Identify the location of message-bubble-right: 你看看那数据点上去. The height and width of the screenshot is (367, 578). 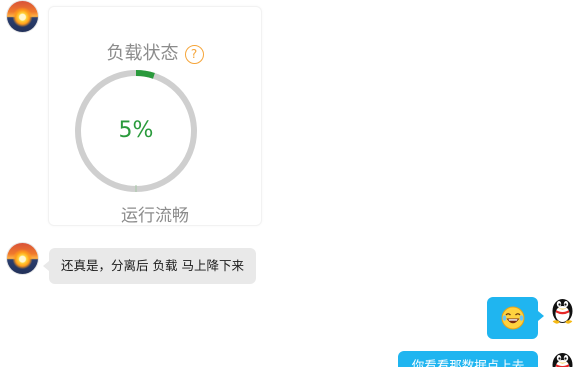
(468, 359).